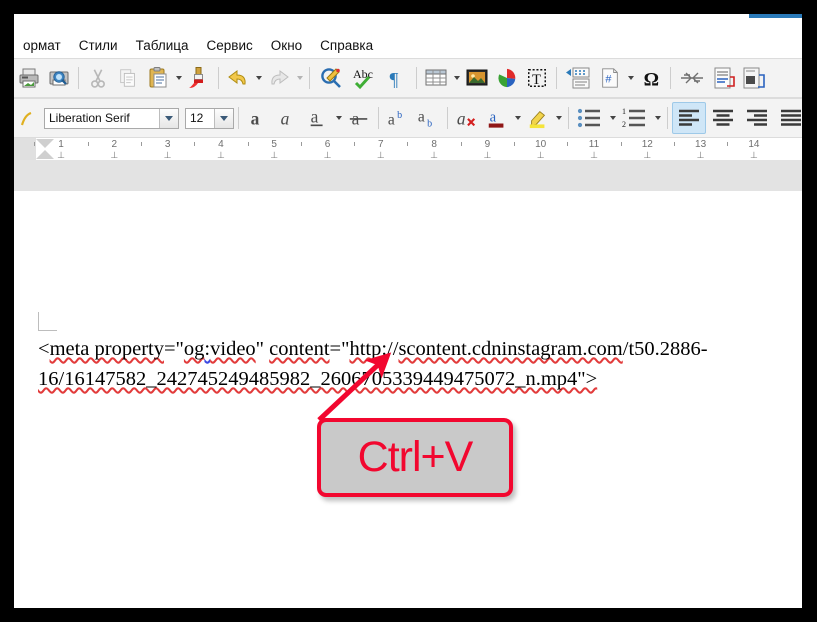 The width and height of the screenshot is (817, 622). What do you see at coordinates (538, 118) in the screenshot?
I see `highlight-color-icon` at bounding box center [538, 118].